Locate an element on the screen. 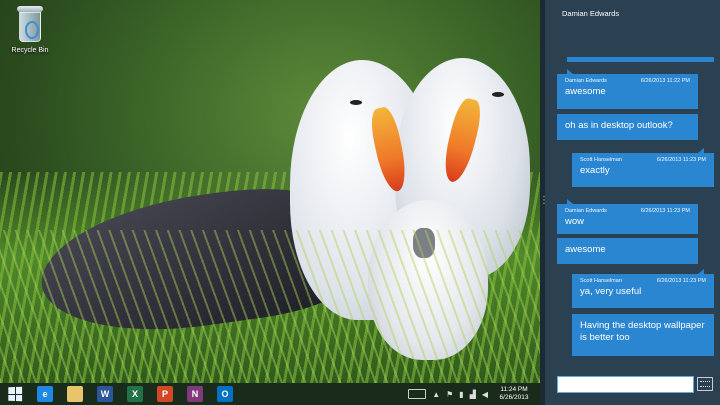  recycle-bin-icon is located at coordinates (30, 24).